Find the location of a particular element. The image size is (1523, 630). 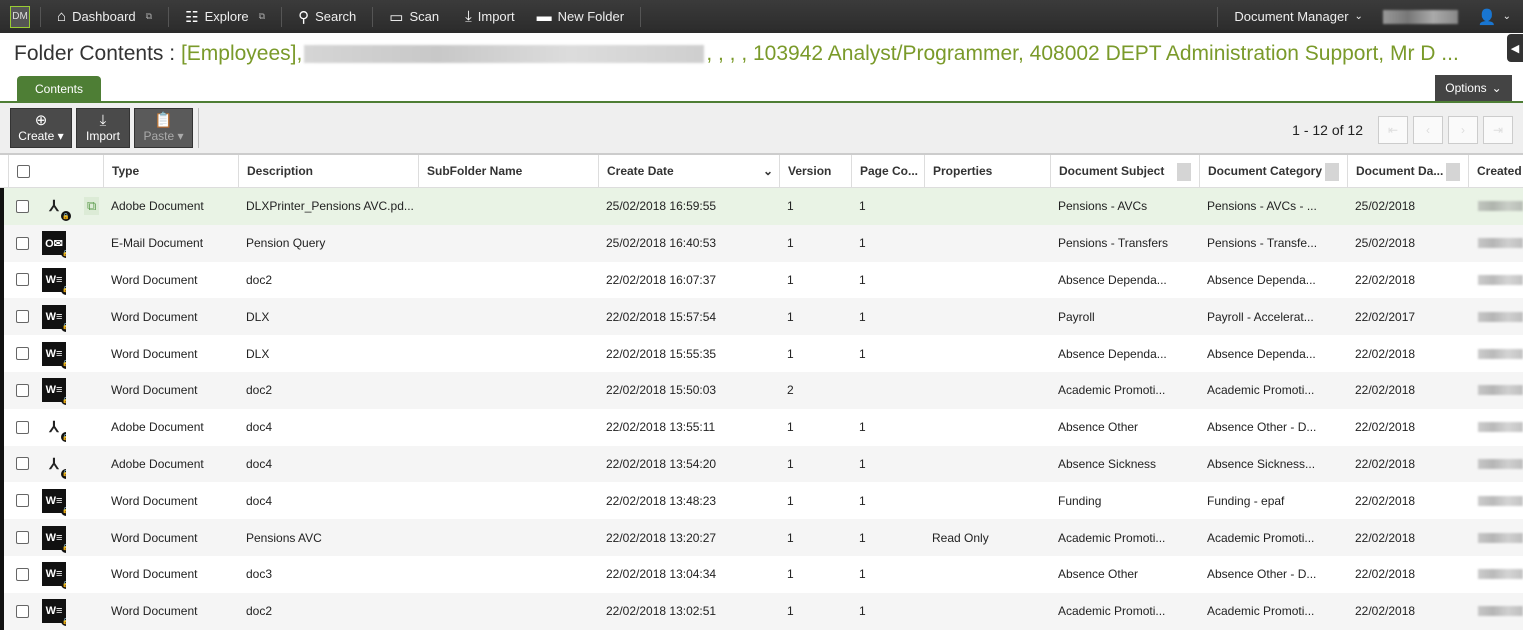

open-external-icon: ⧉ is located at coordinates (92, 206).